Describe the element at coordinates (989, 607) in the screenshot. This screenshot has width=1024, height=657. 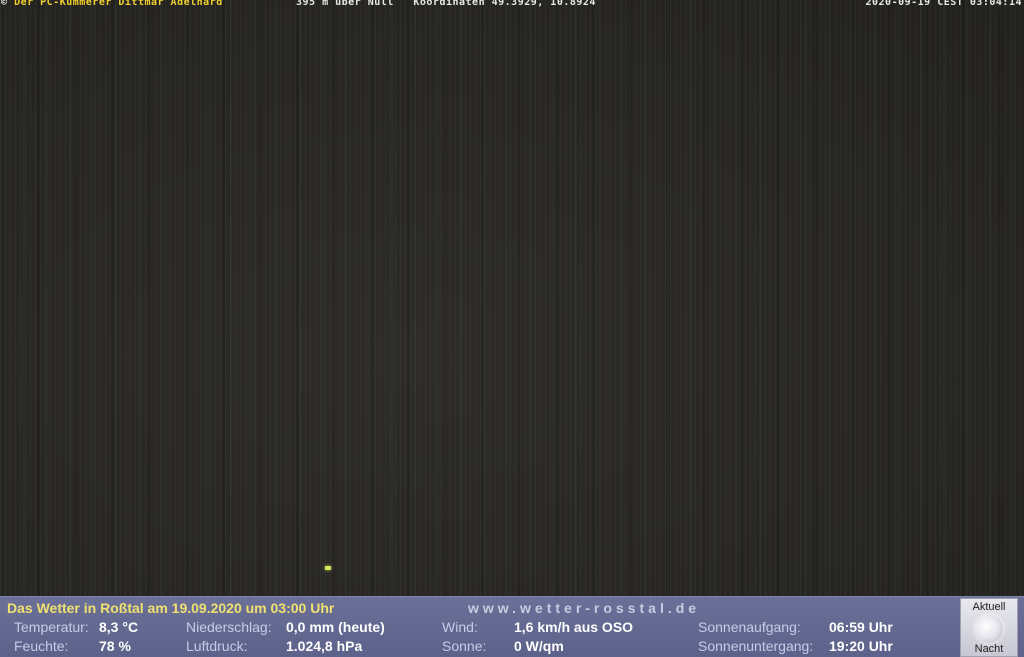
I see `moon-top-label: Aktuell` at that location.